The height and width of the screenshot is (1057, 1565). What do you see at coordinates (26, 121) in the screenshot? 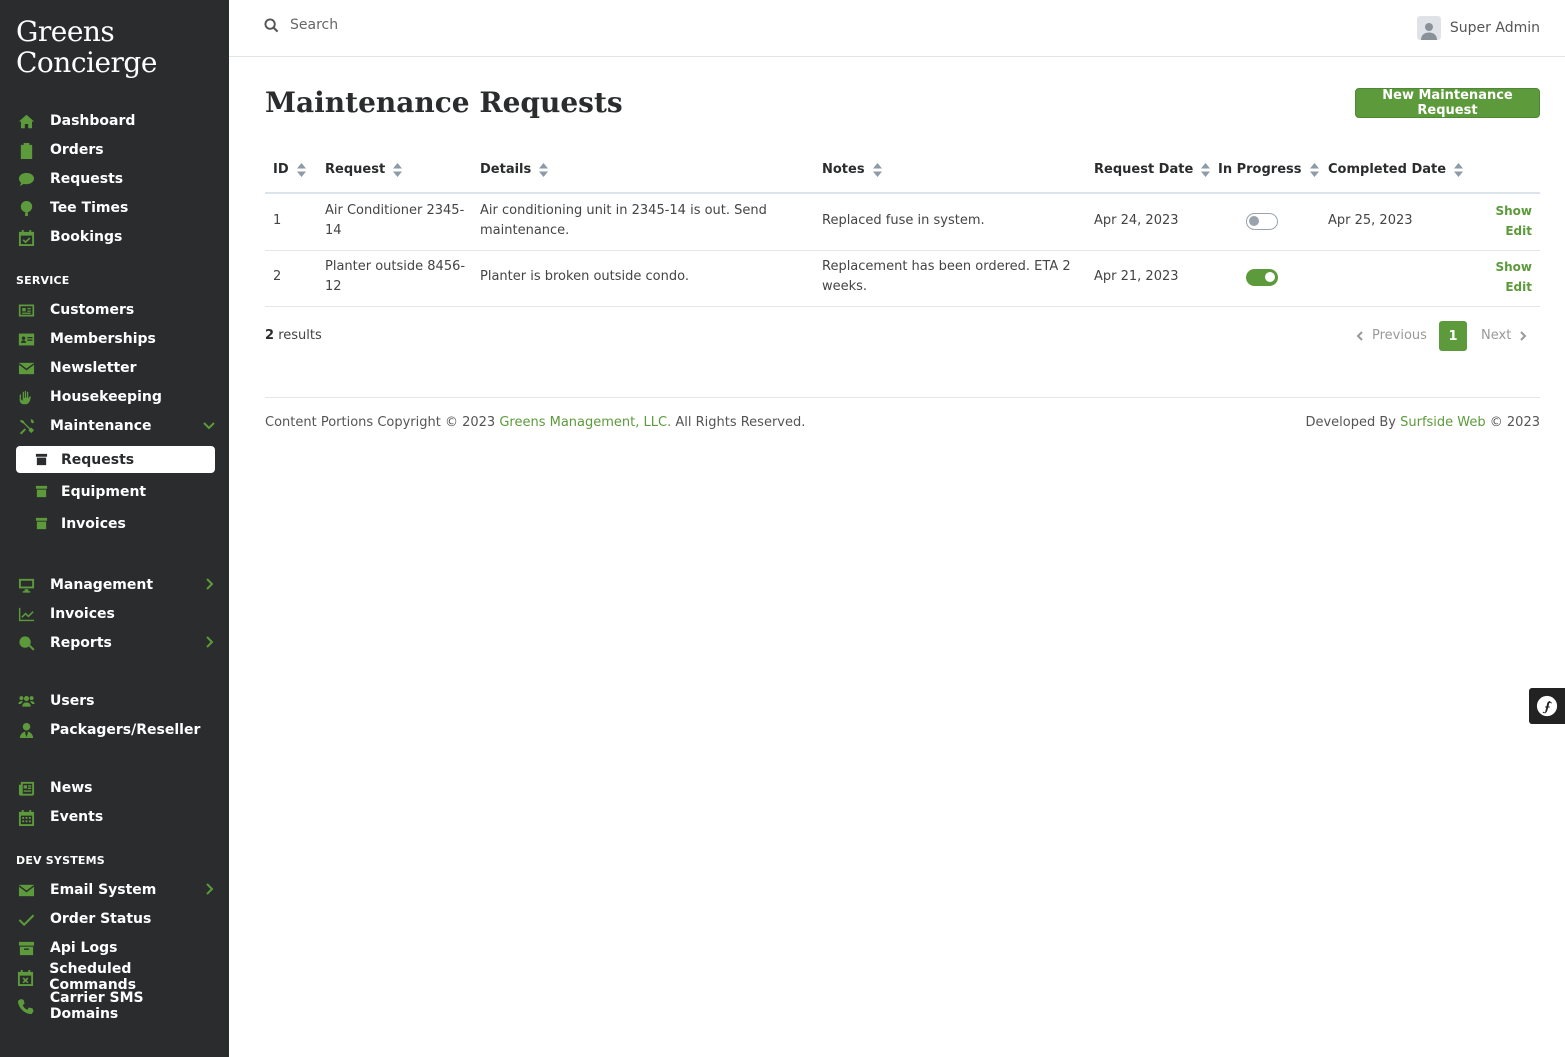
I see `home-icon` at bounding box center [26, 121].